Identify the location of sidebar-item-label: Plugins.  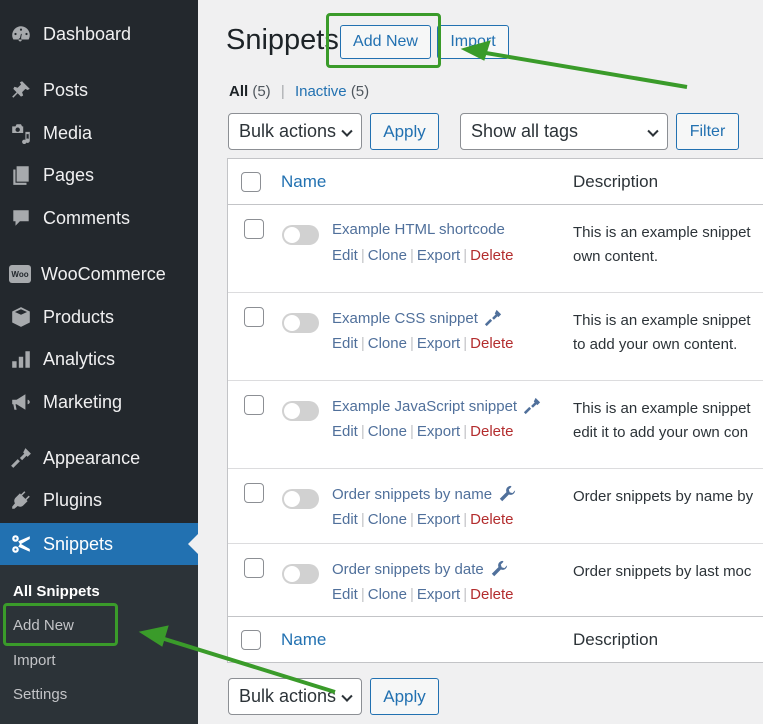
(73, 499).